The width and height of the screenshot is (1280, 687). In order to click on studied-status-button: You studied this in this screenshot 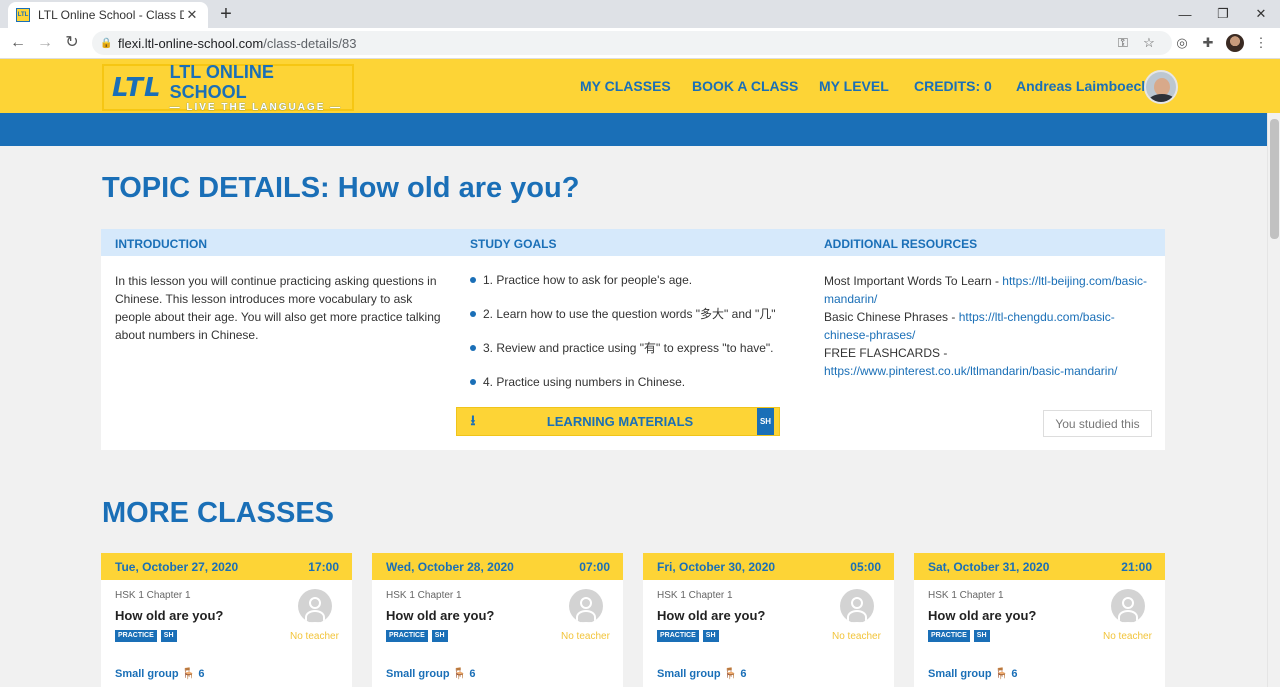, I will do `click(1097, 423)`.